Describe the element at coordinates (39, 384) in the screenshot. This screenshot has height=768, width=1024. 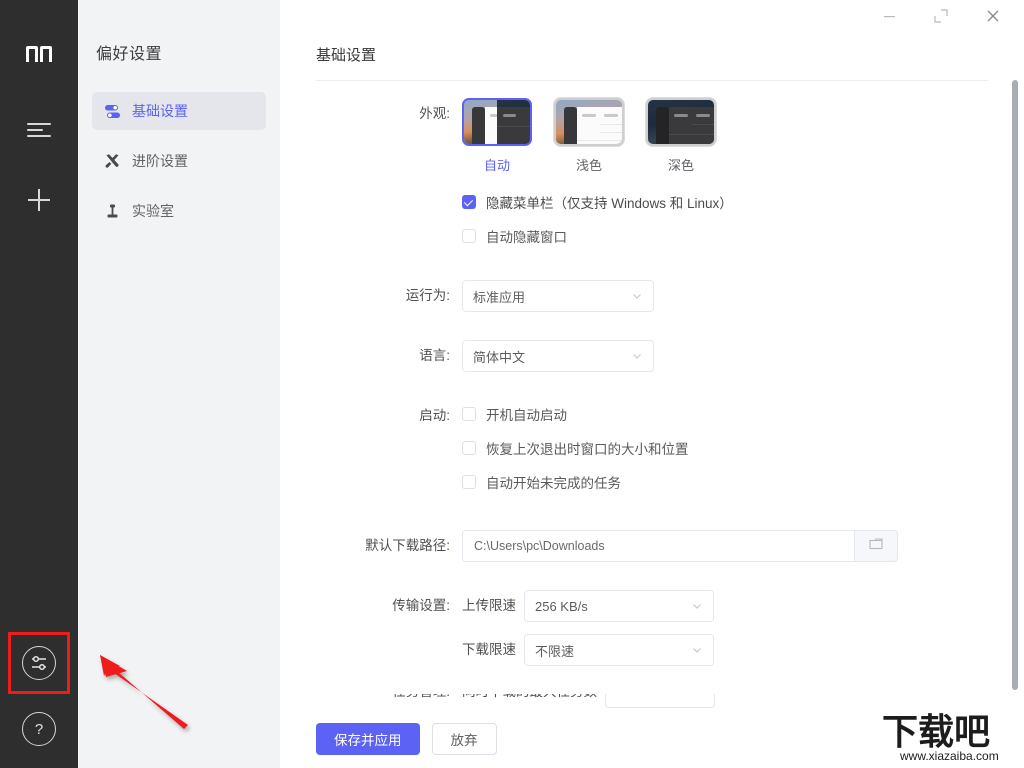
I see `left-rail: ?` at that location.